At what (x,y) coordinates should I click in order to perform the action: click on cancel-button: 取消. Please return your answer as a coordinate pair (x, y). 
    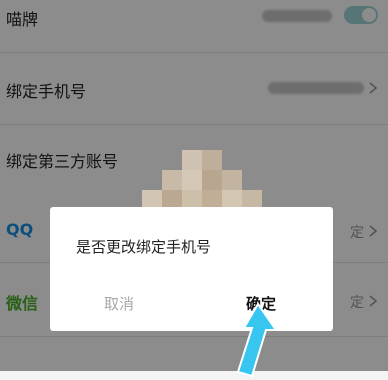
    Looking at the image, I should click on (119, 303).